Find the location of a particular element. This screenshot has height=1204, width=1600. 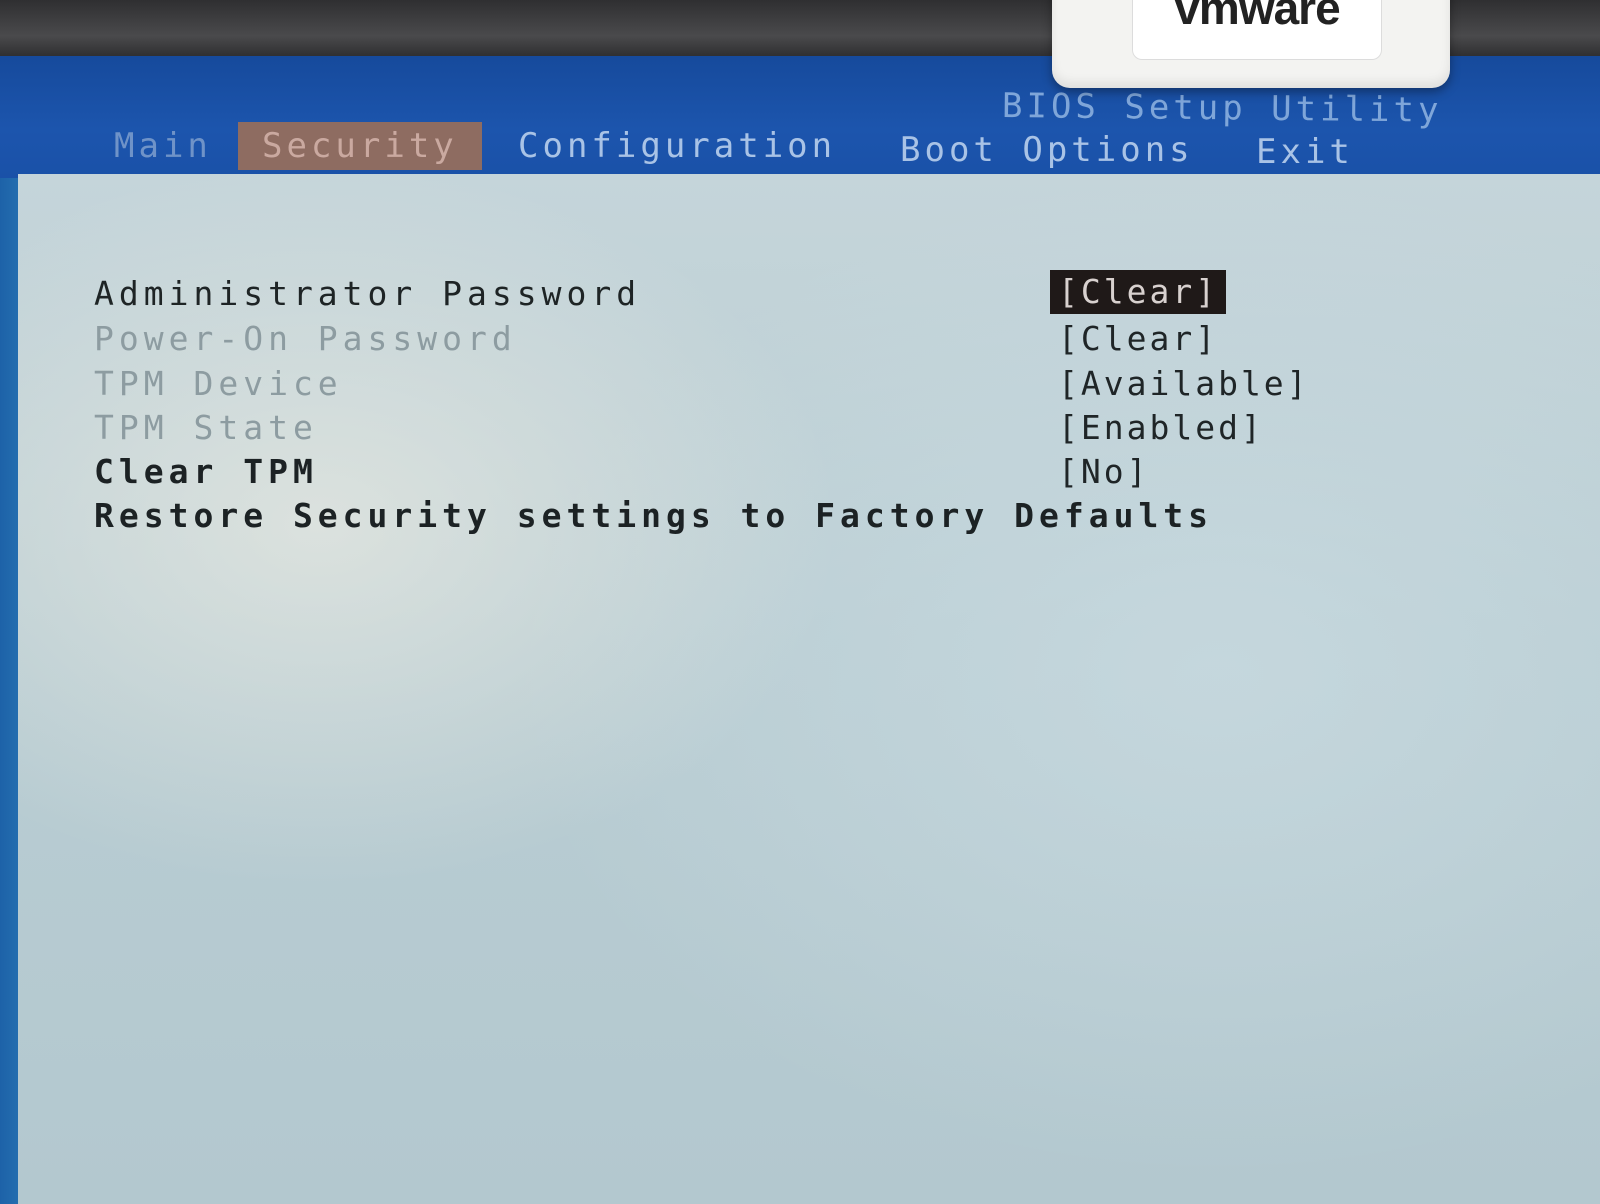

tab-configuration: Configuration is located at coordinates (677, 146).